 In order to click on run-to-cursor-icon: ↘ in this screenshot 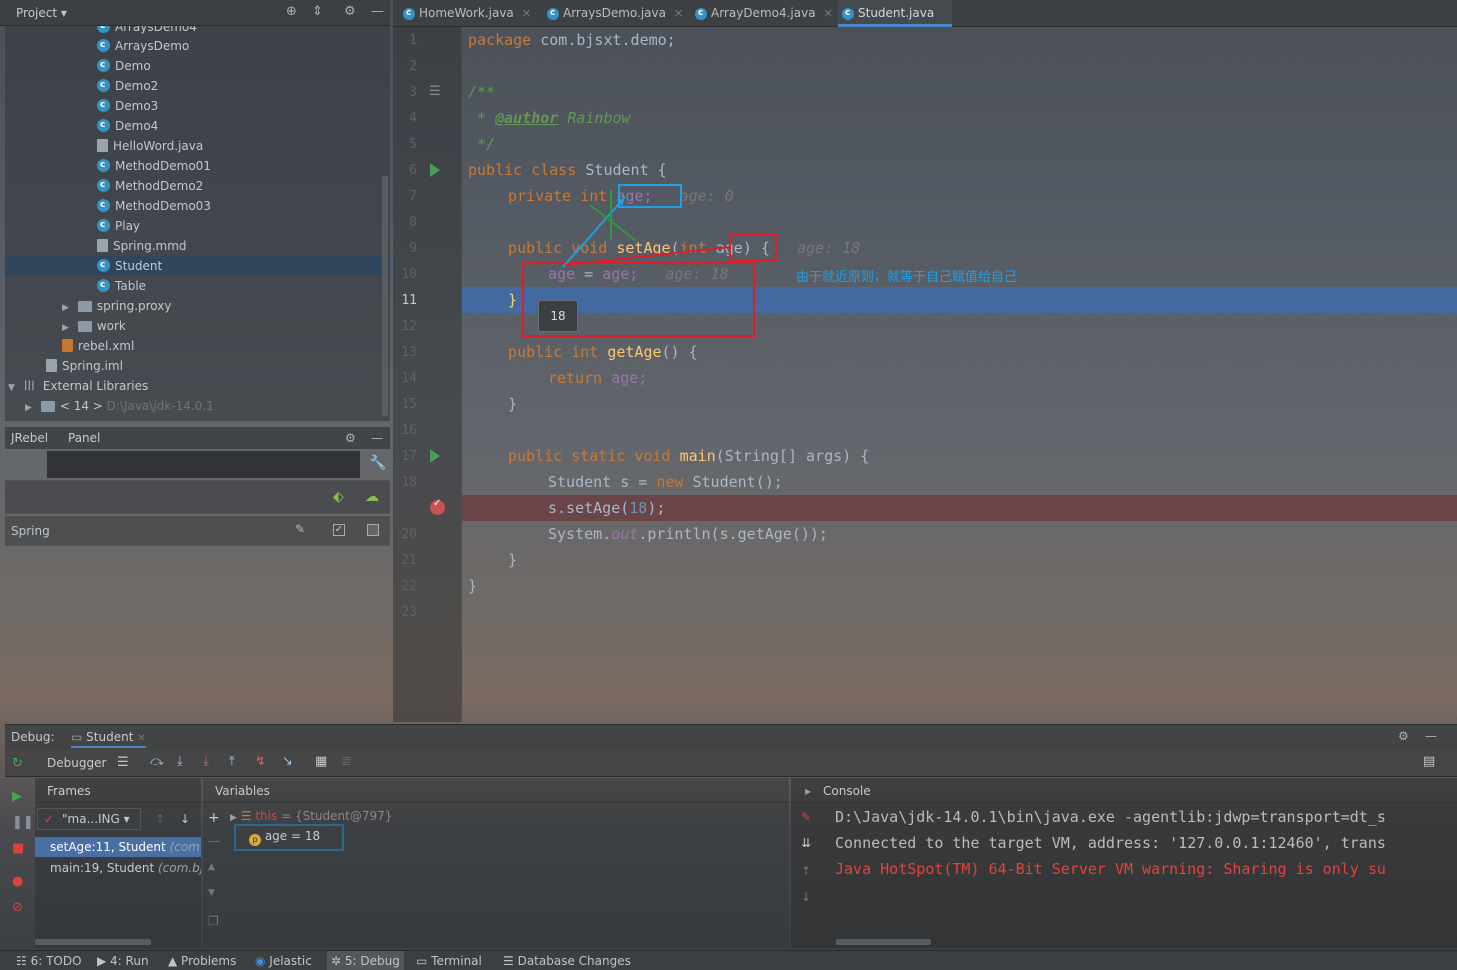, I will do `click(287, 761)`.